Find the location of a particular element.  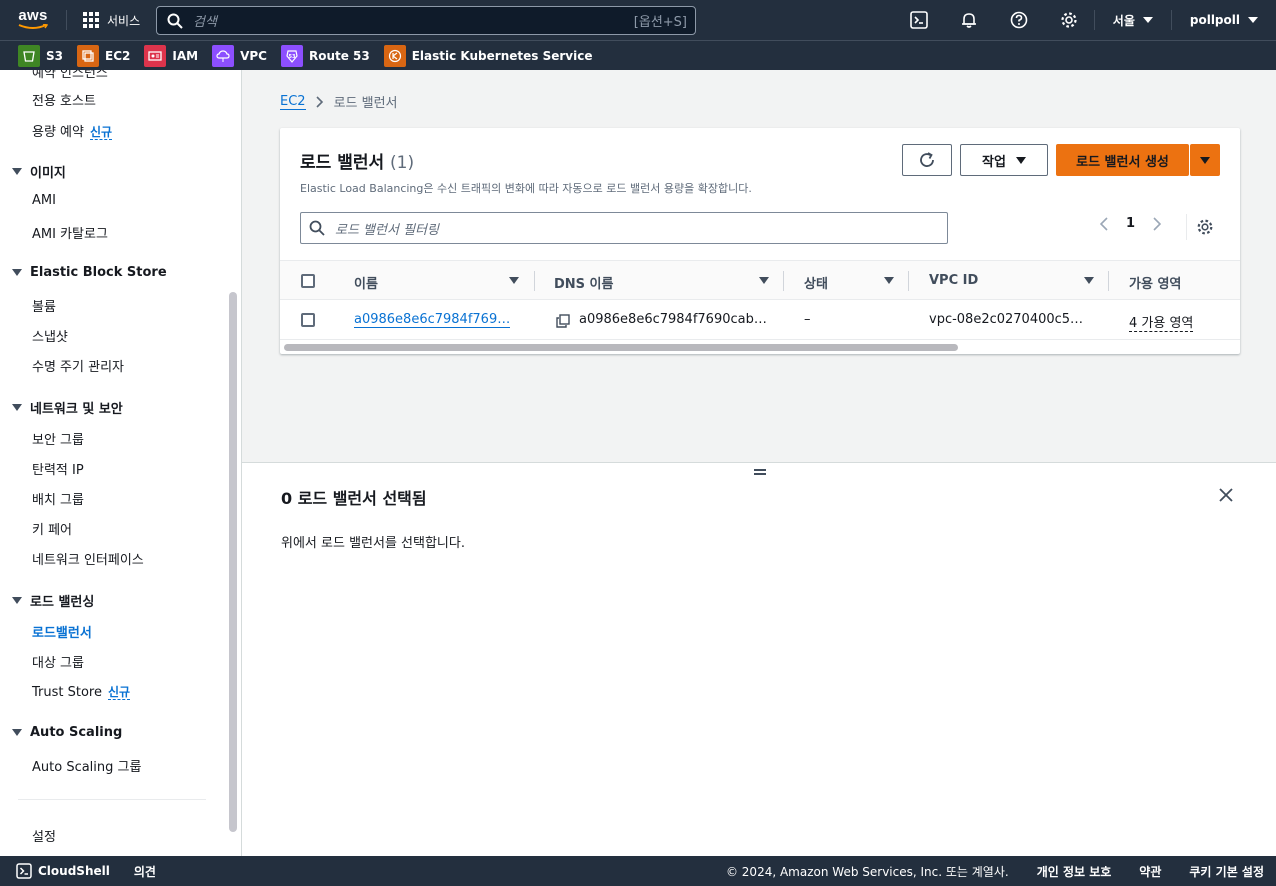

sidebar-item-capacity-reservations: 용량 예약 신규 is located at coordinates (72, 130).